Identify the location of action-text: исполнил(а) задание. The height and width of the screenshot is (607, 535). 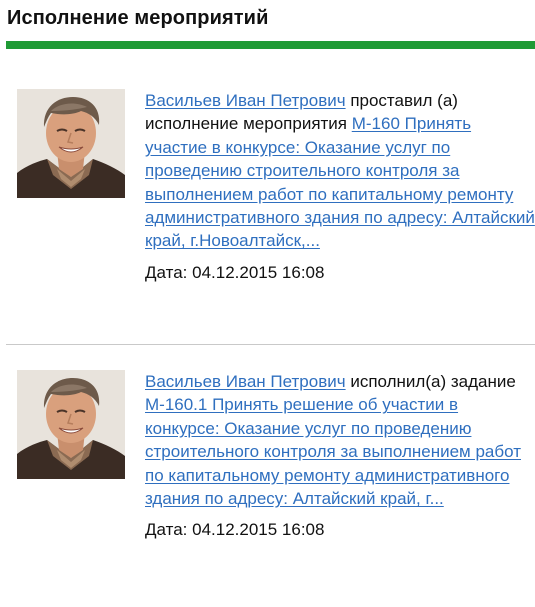
(430, 381).